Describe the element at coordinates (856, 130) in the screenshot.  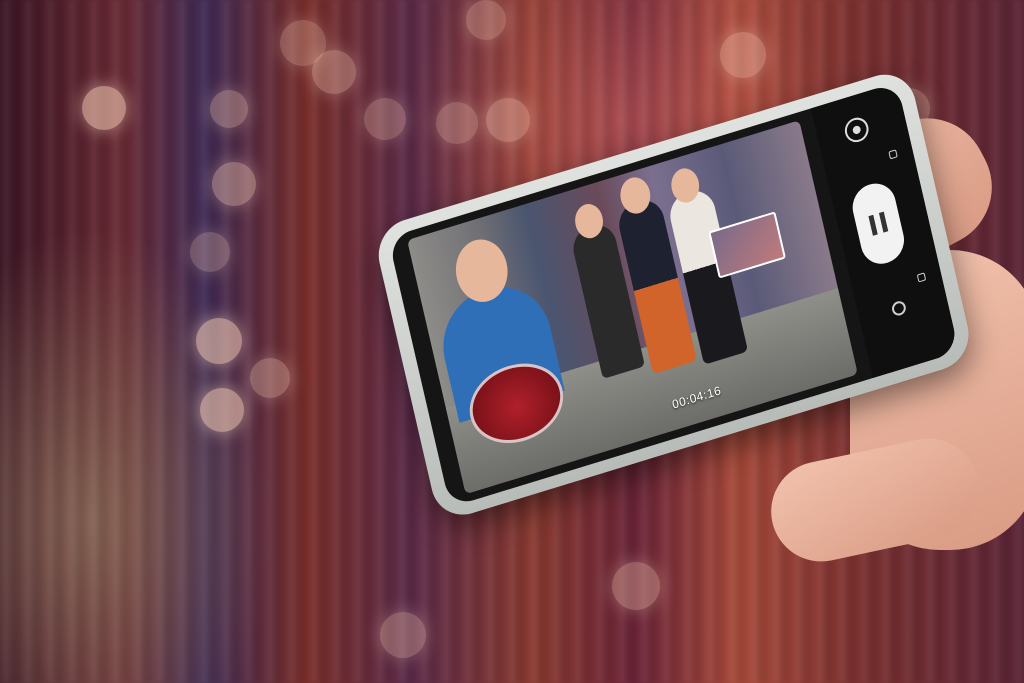
I see `flip-camera-icon` at that location.